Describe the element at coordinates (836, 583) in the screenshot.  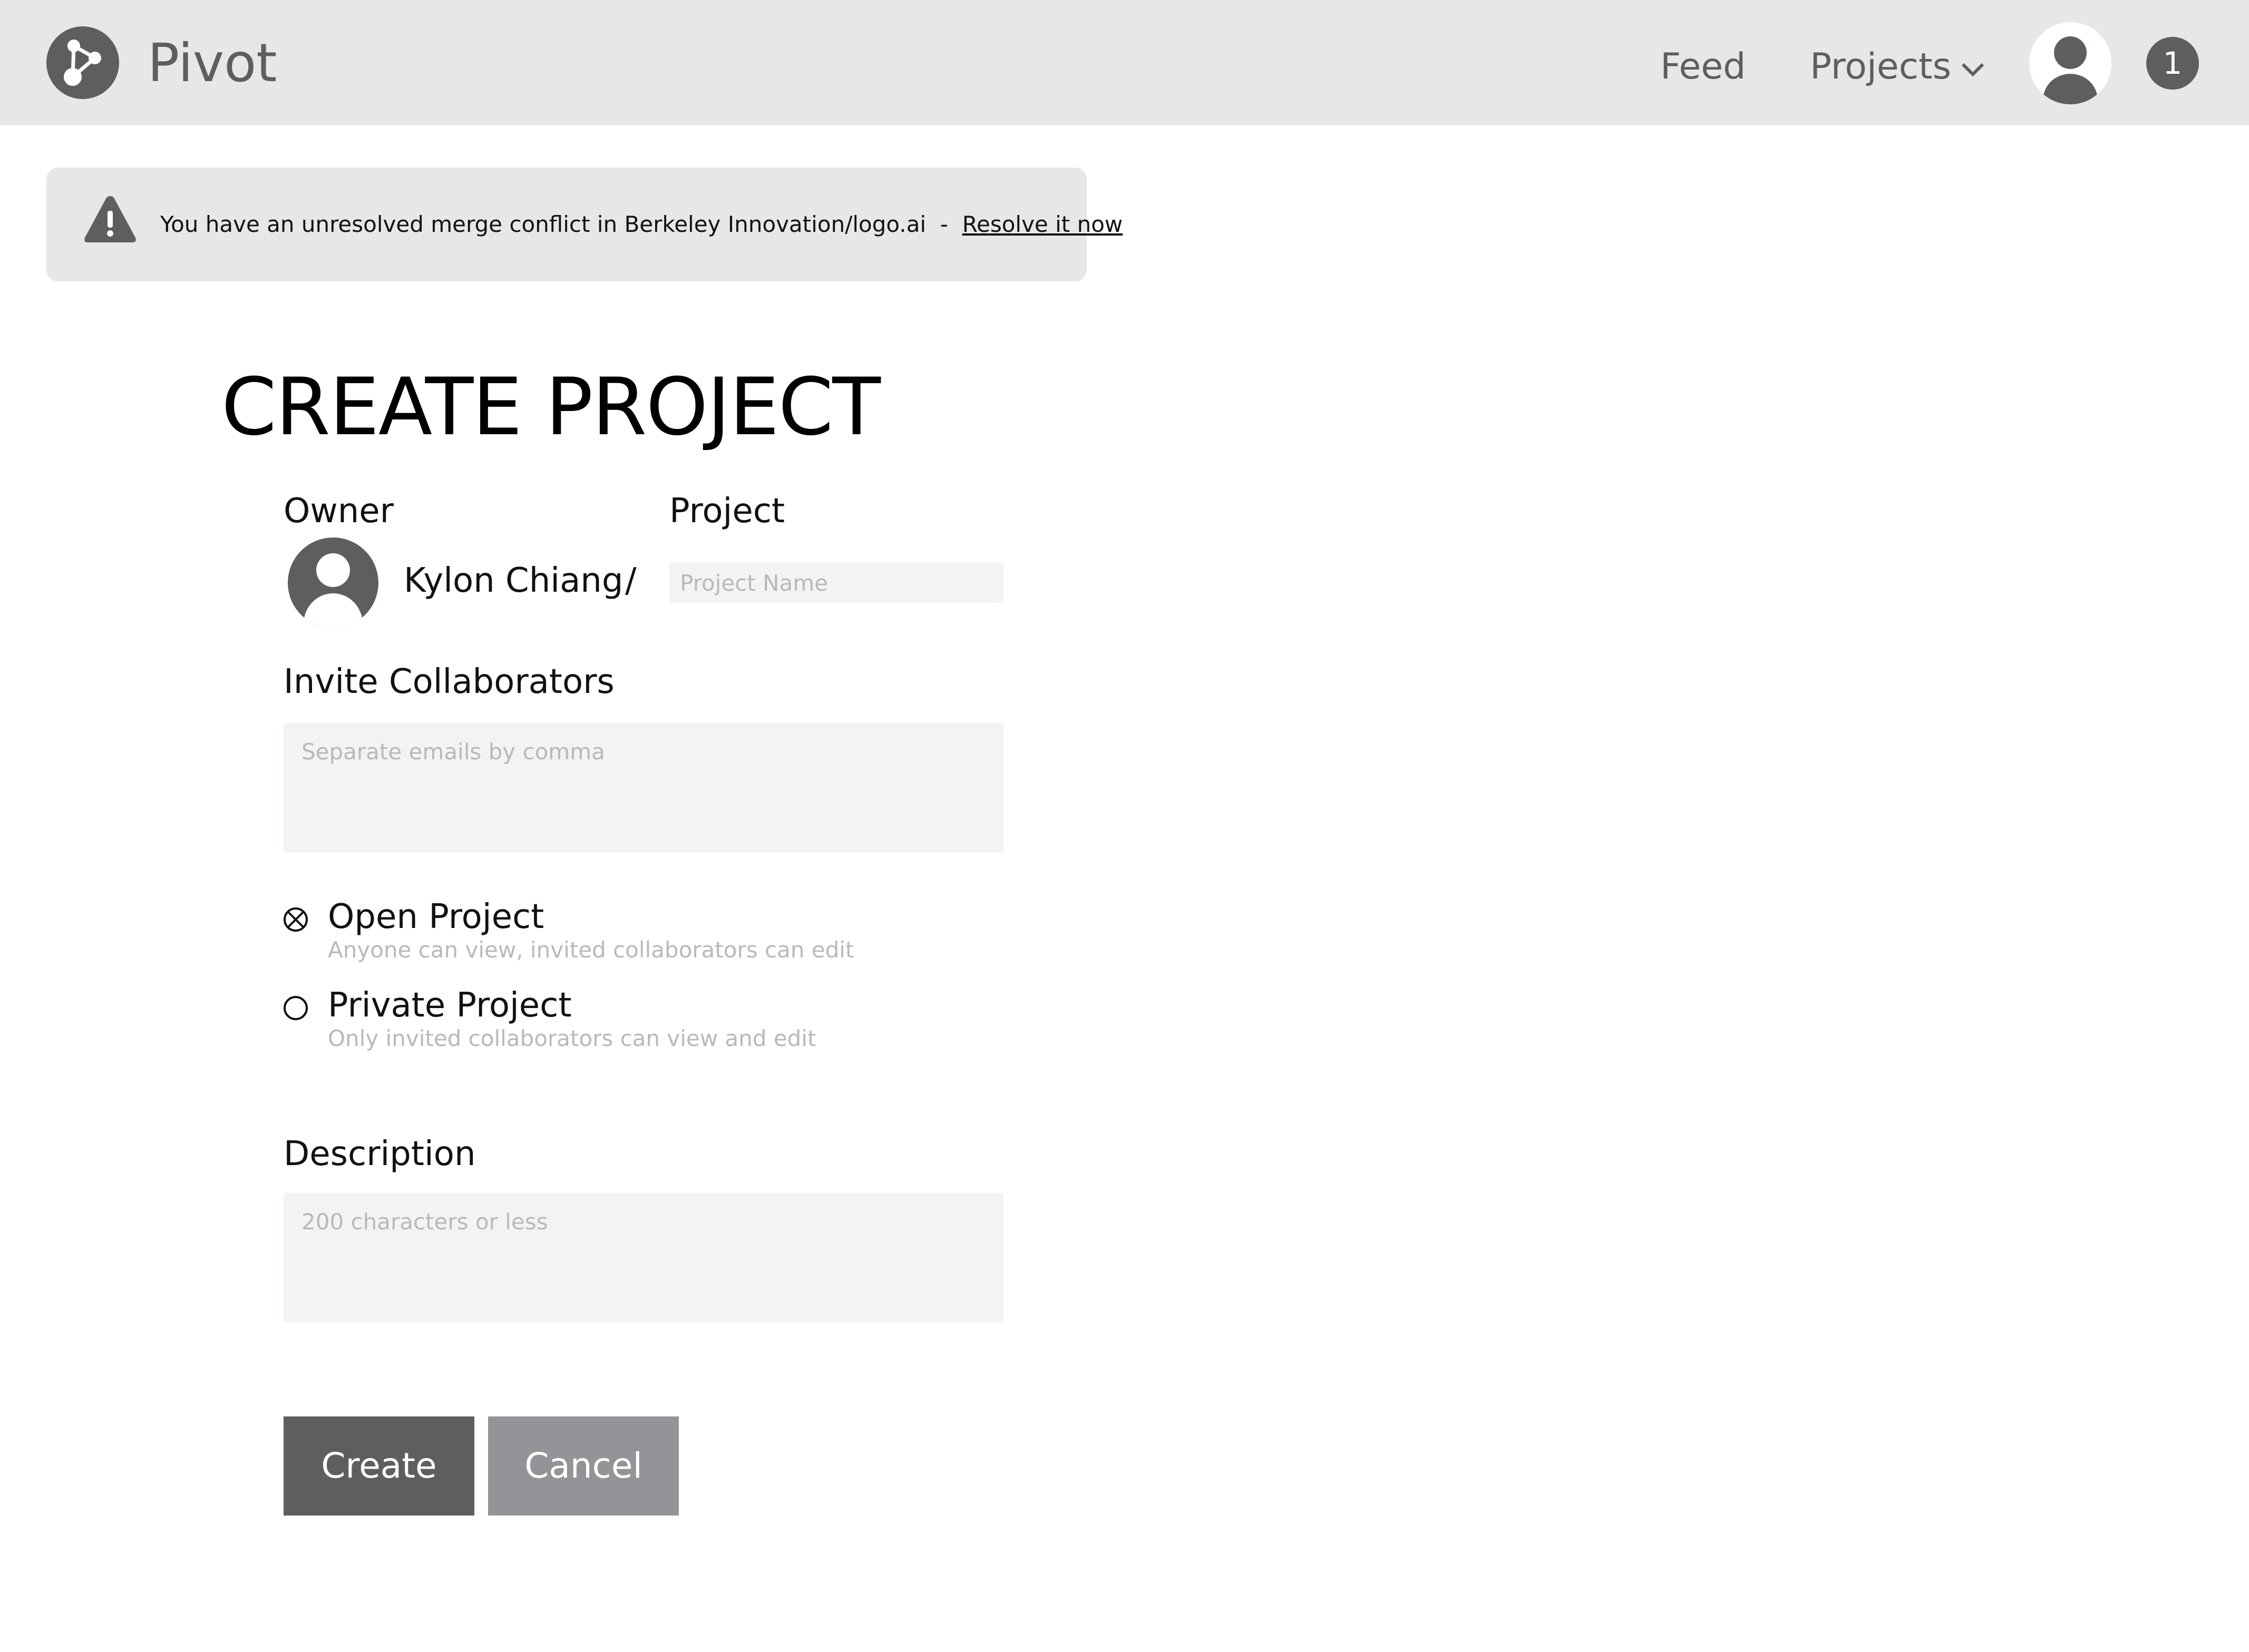
I see `project-name-input` at that location.